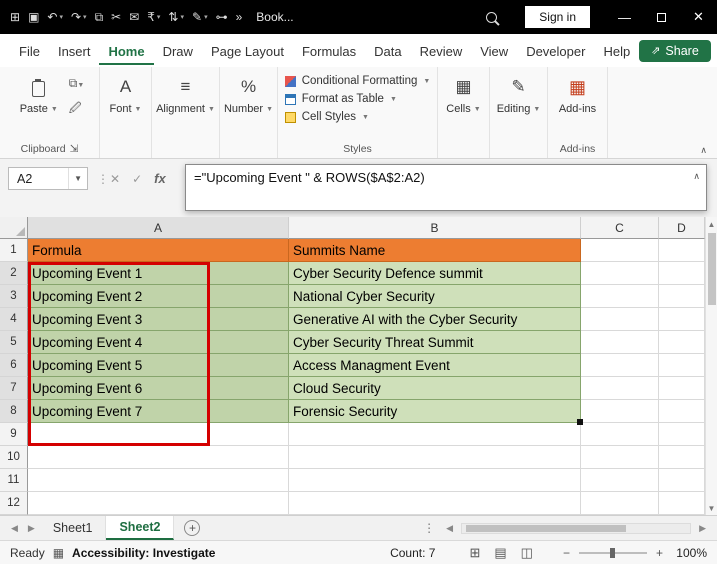 The width and height of the screenshot is (717, 564). What do you see at coordinates (126, 50) in the screenshot?
I see `ribbon-tab-home: Home` at bounding box center [126, 50].